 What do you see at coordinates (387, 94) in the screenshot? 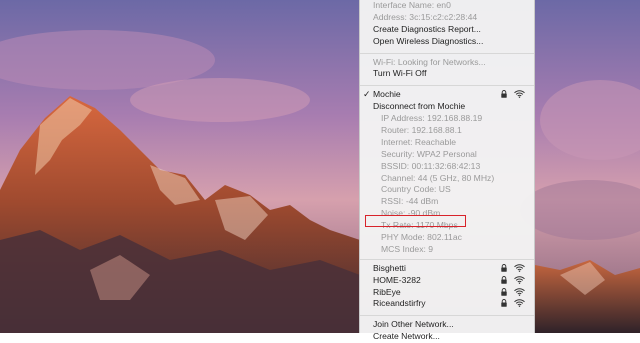
I see `network-name: Mochie` at bounding box center [387, 94].